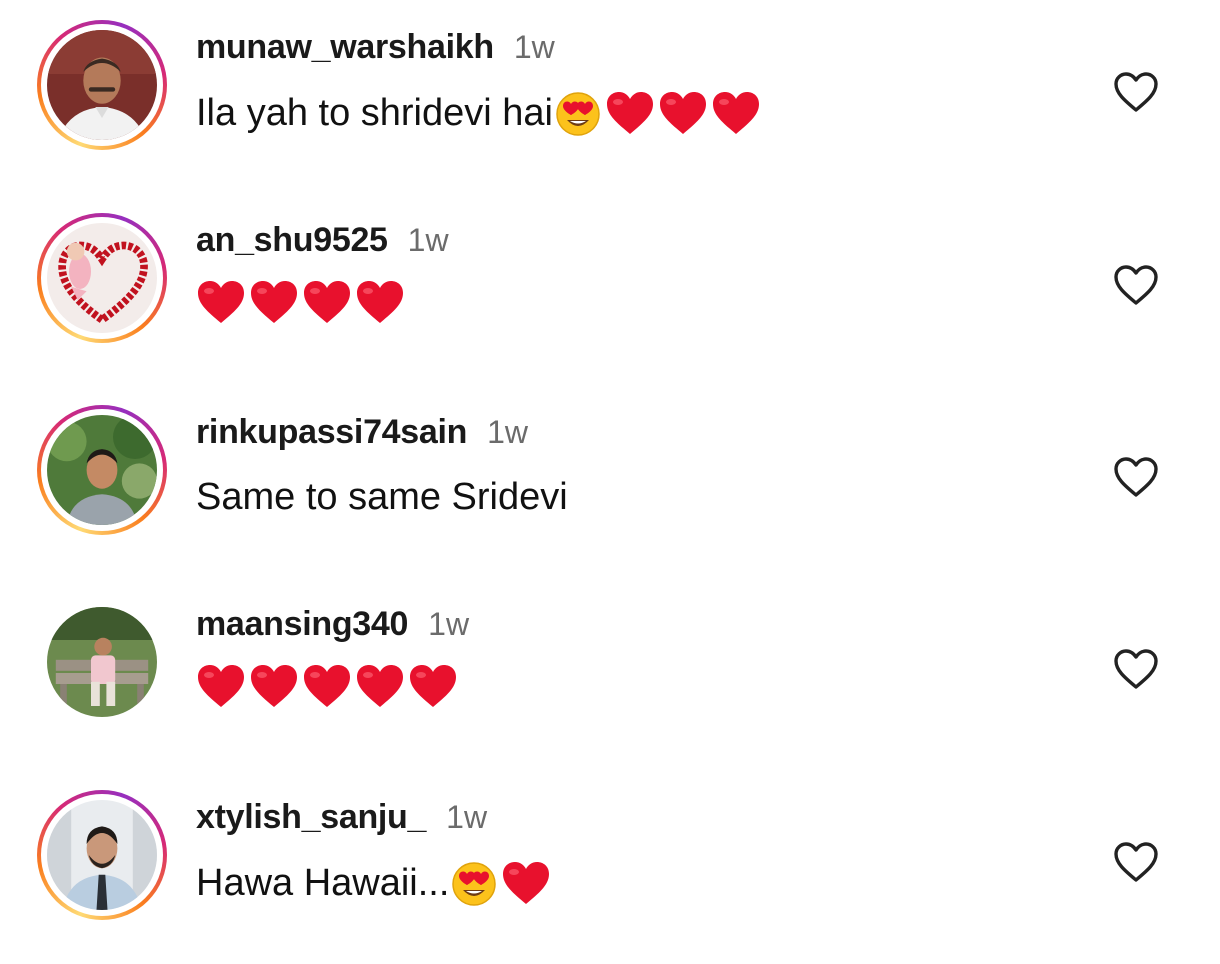 The width and height of the screenshot is (1220, 964). I want to click on comment-username: maansing340, so click(302, 624).